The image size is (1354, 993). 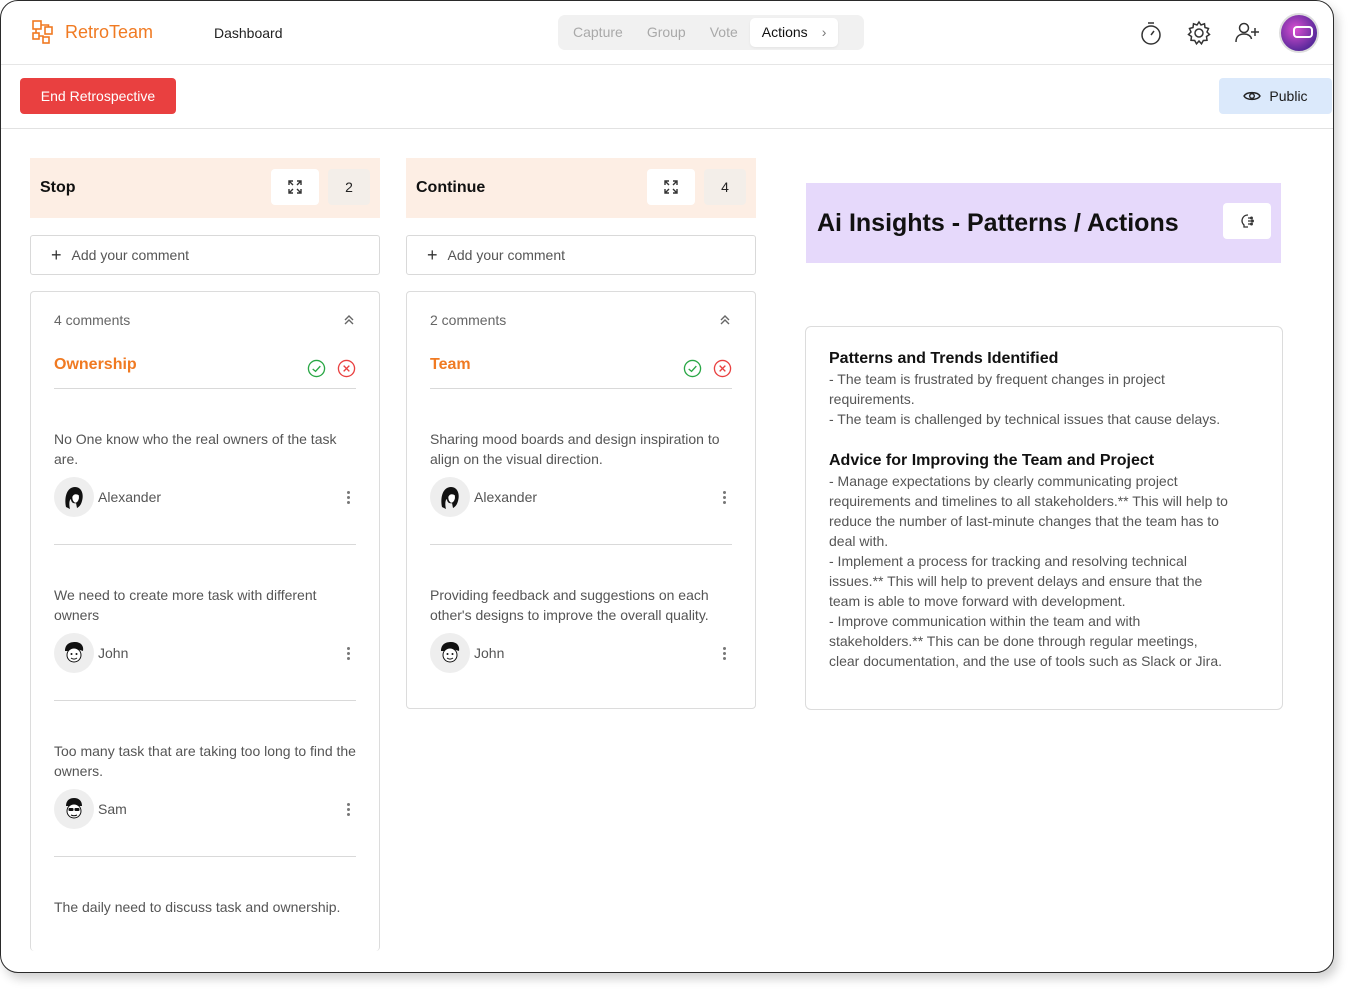 I want to click on group-name: Ownership, so click(x=95, y=364).